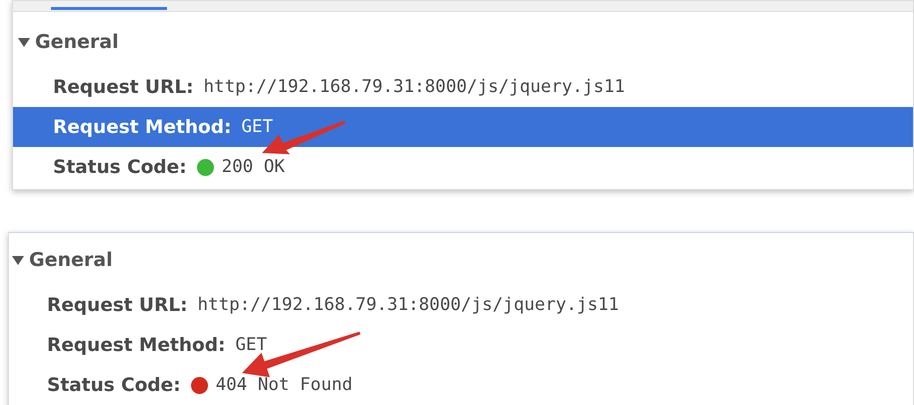 The width and height of the screenshot is (914, 405). Describe the element at coordinates (461, 385) in the screenshot. I see `header-row: Status Code: 404 Not Found` at that location.